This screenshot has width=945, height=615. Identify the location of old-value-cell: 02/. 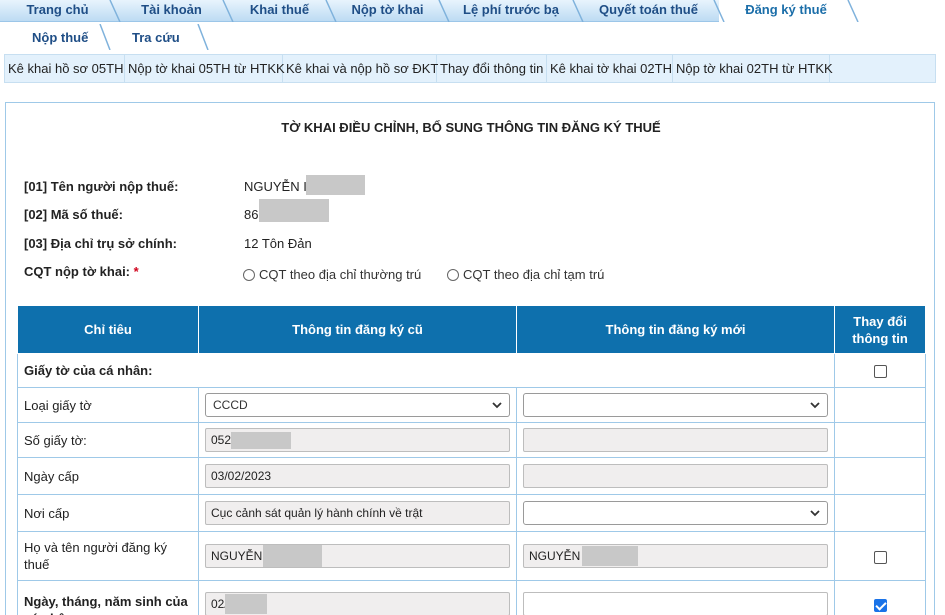
(357, 597).